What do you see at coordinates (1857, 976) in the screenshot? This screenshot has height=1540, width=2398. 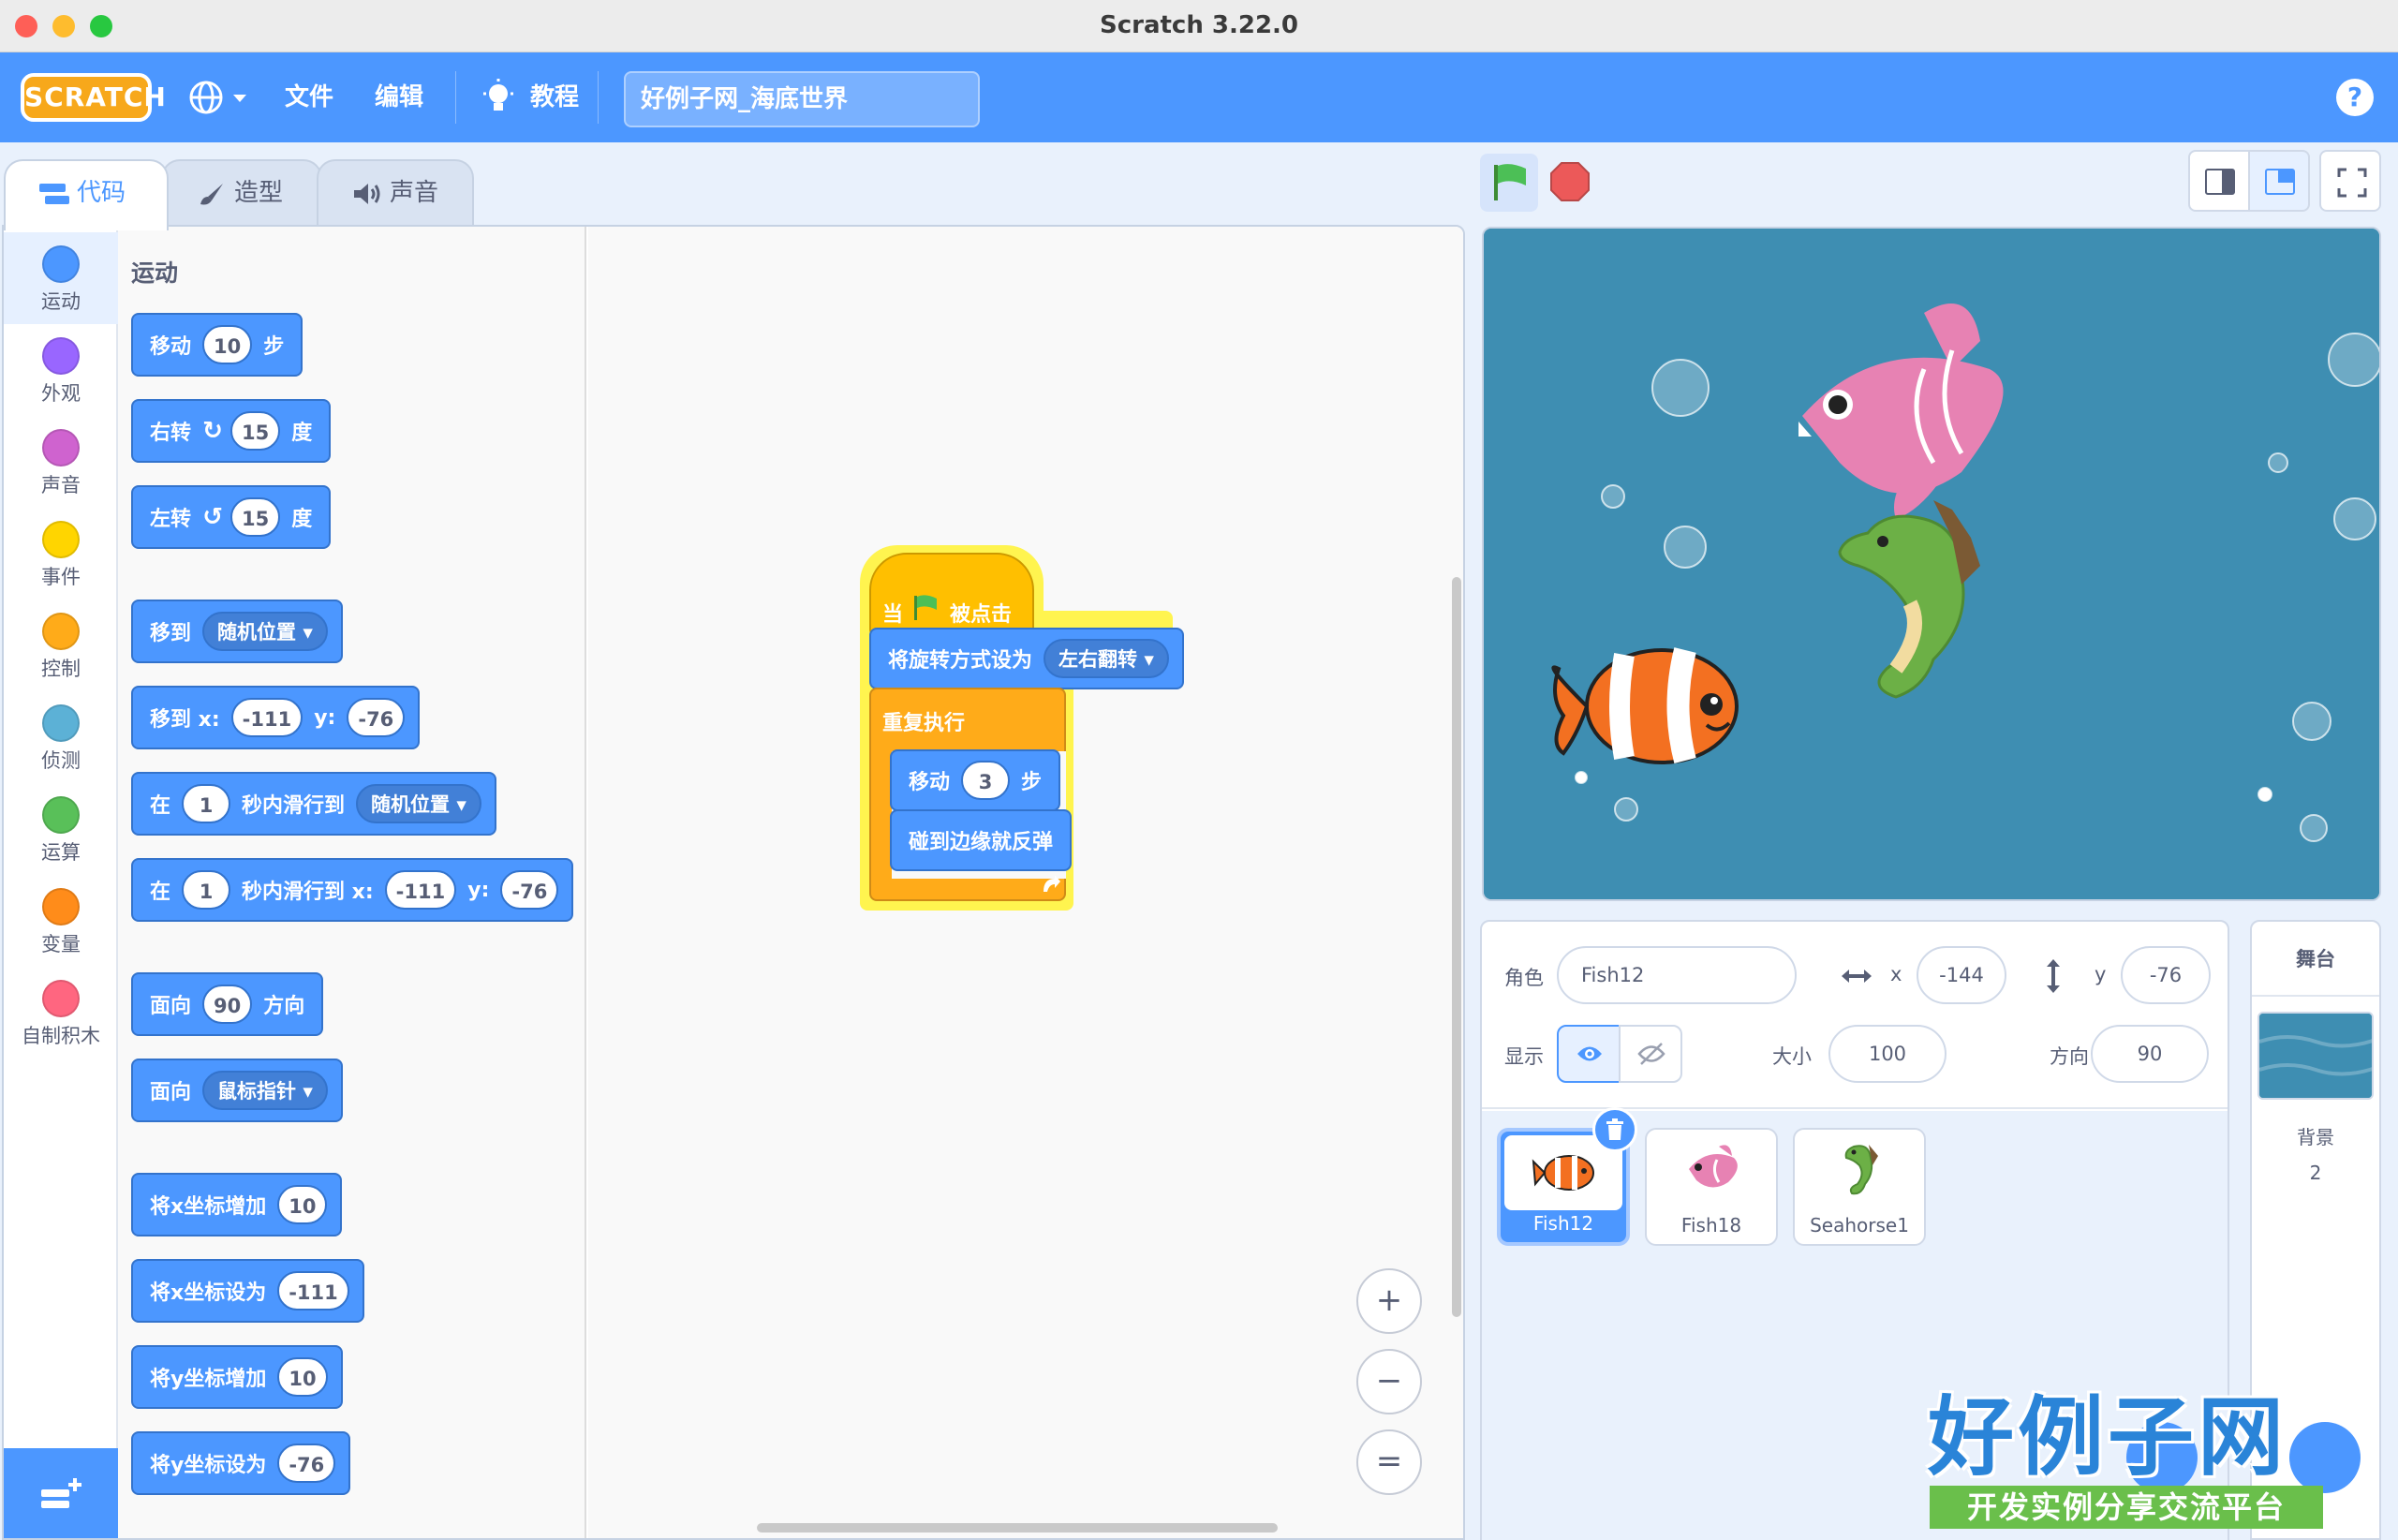 I see `horizontal-arrows-icon` at bounding box center [1857, 976].